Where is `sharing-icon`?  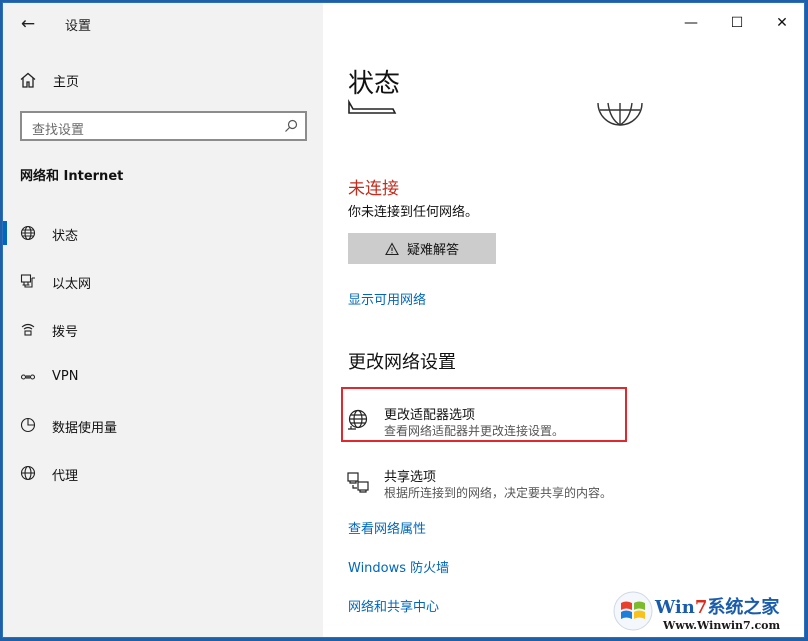
sharing-icon is located at coordinates (358, 482).